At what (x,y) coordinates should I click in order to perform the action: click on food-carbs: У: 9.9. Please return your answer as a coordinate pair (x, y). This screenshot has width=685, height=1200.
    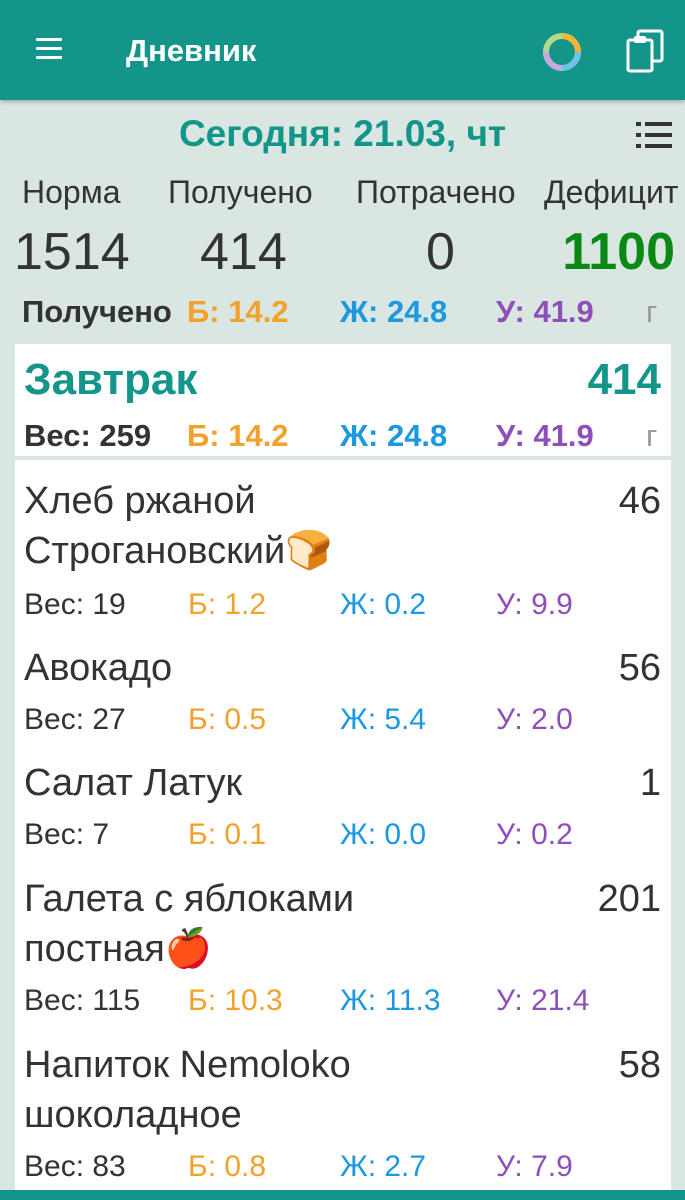
    Looking at the image, I should click on (534, 604).